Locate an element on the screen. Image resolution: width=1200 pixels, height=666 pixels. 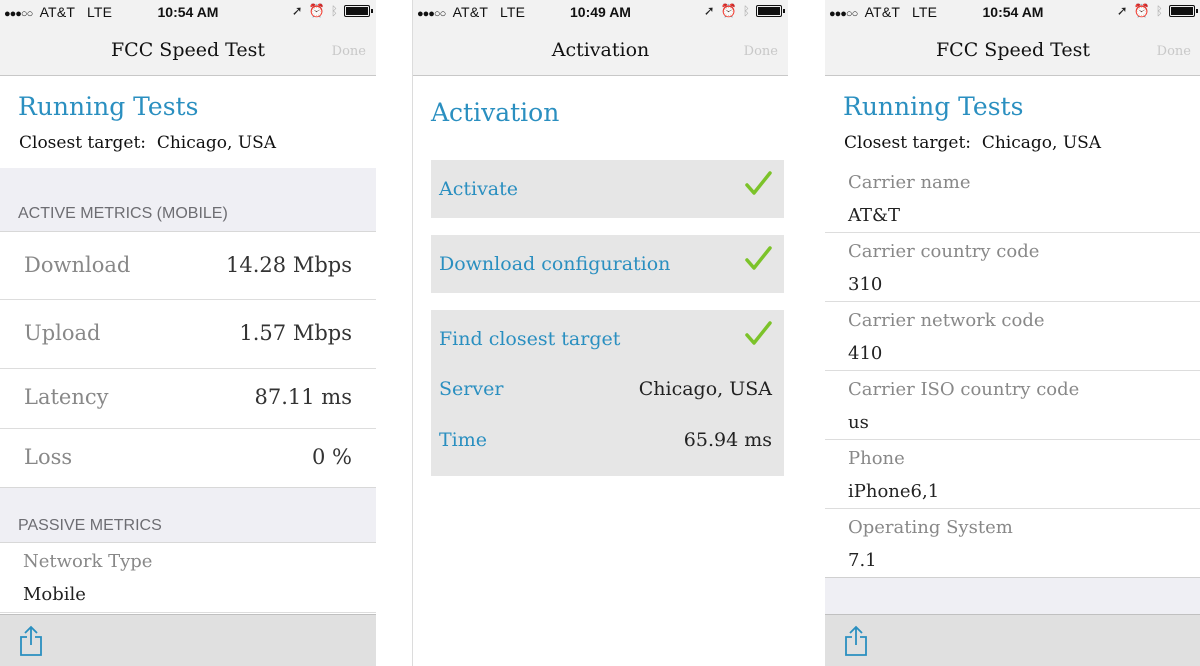
section-header-active-metrics: ACTIVE METRICS (MOBILE) is located at coordinates (188, 200).